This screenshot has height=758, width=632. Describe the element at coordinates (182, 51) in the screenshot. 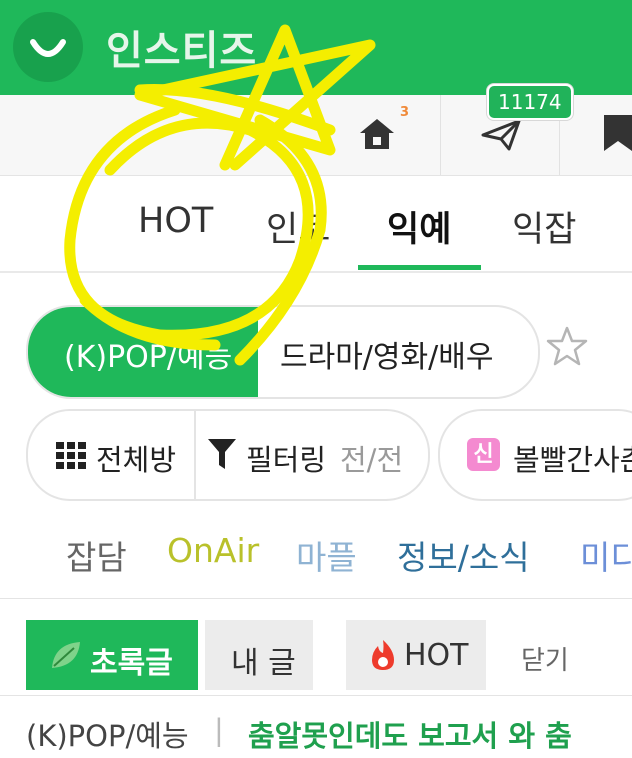

I see `app-title: 인스티즈` at that location.